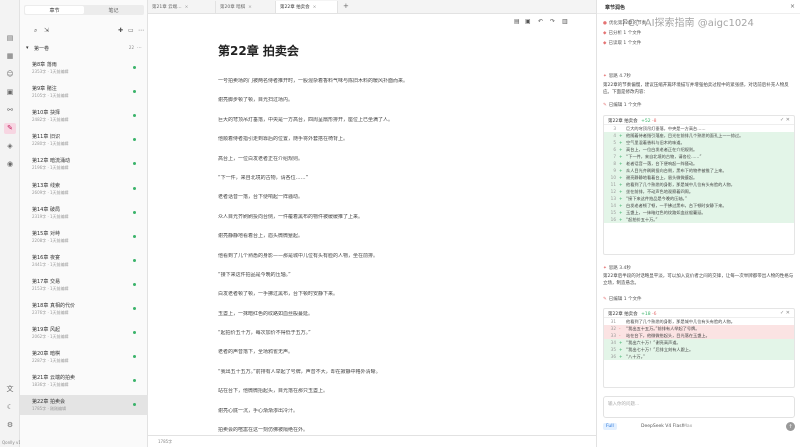 The image size is (800, 447). Describe the element at coordinates (699, 142) in the screenshot. I see `diff-line: 5 + 空气里混着香料与旧木的味道。` at that location.